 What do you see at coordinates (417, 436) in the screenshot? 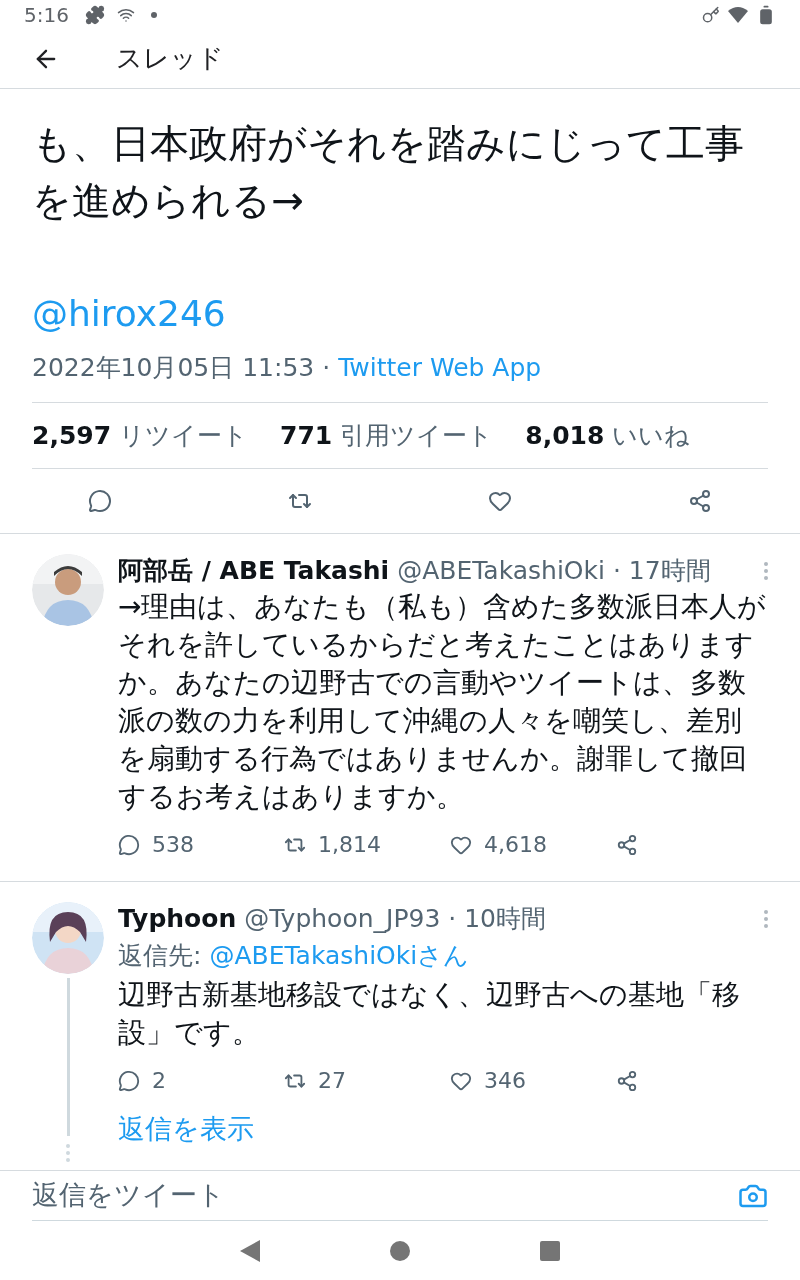
I see `stat-label: 引用ツイート` at bounding box center [417, 436].